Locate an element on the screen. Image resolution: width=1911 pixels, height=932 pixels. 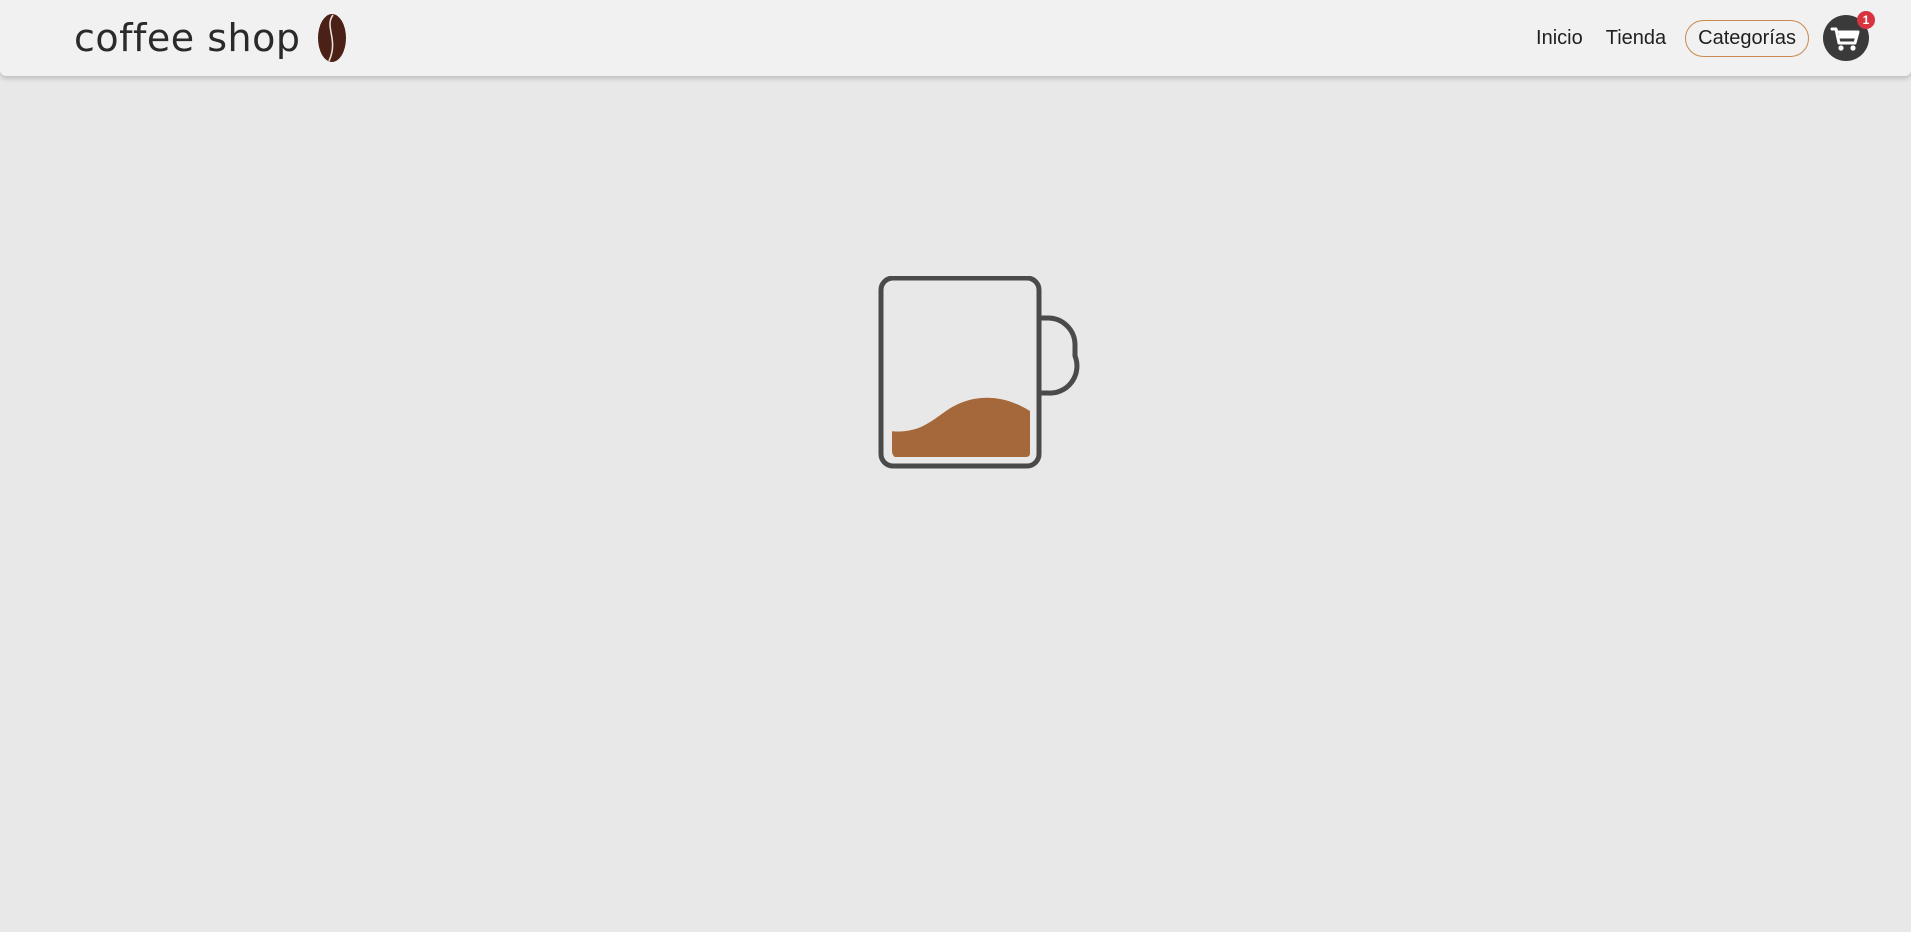
nav-categorias: Categorías is located at coordinates (1747, 38).